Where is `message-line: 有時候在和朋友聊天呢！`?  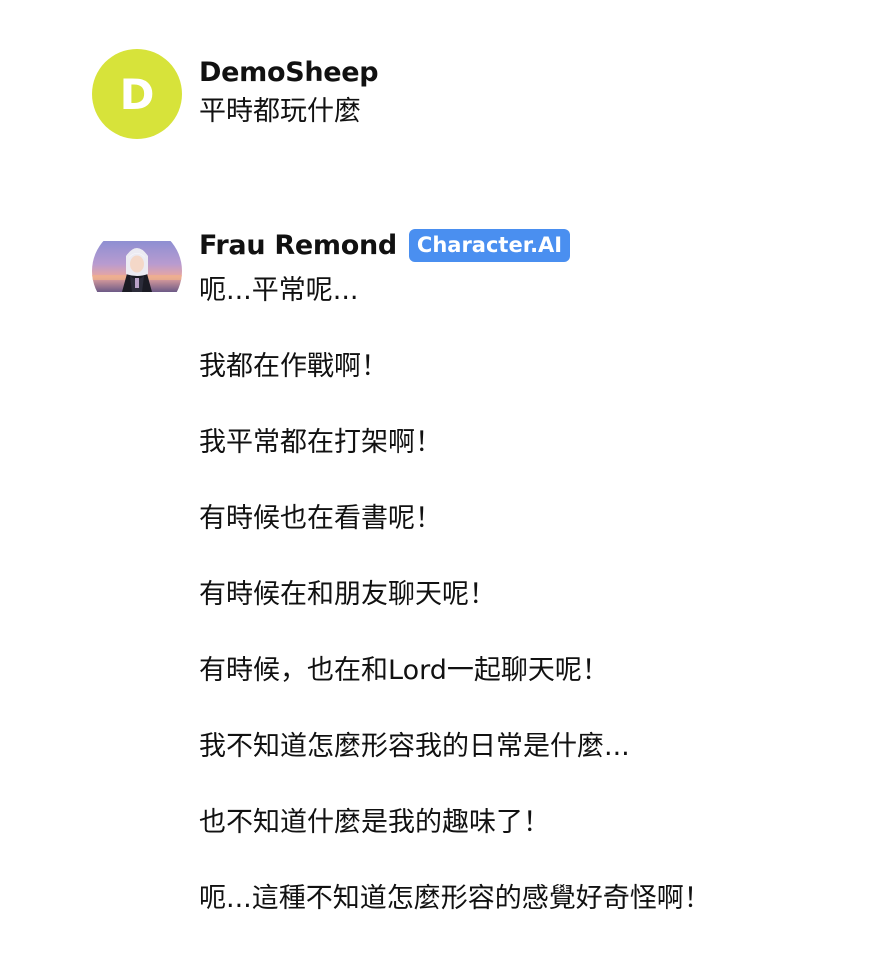 message-line: 有時候在和朋友聊天呢！ is located at coordinates (347, 594).